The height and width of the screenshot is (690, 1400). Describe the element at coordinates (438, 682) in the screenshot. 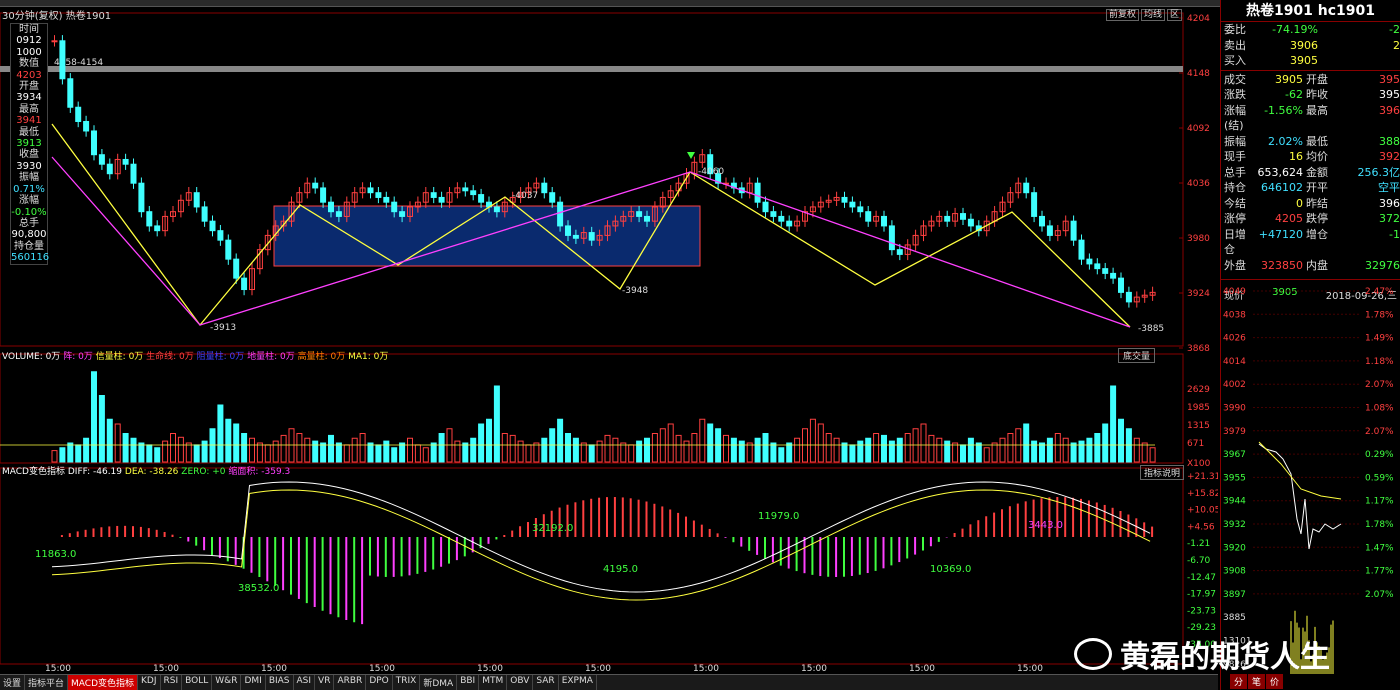

I see `tab-14: 新DMA` at that location.